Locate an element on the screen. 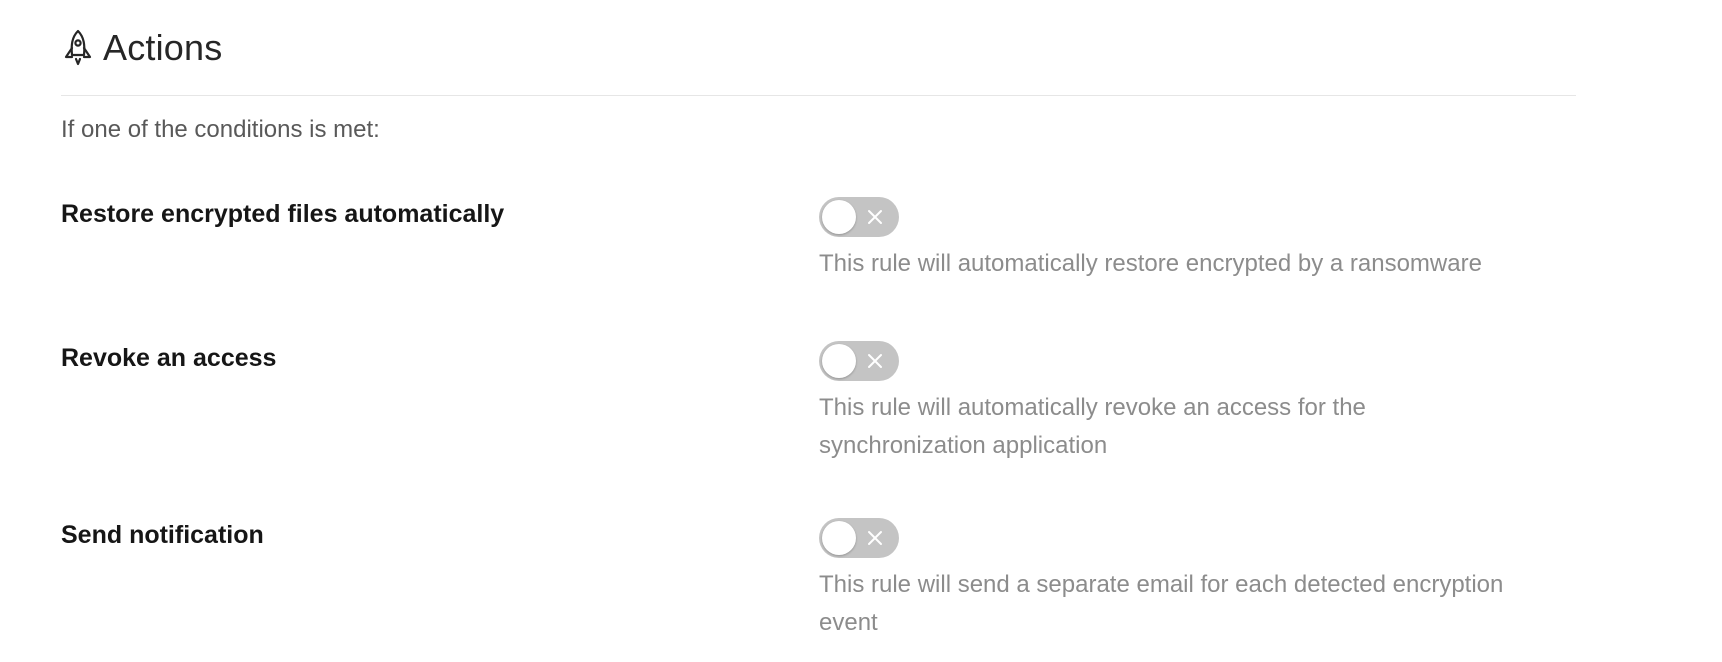  rule-label: Revoke an access is located at coordinates (169, 358).